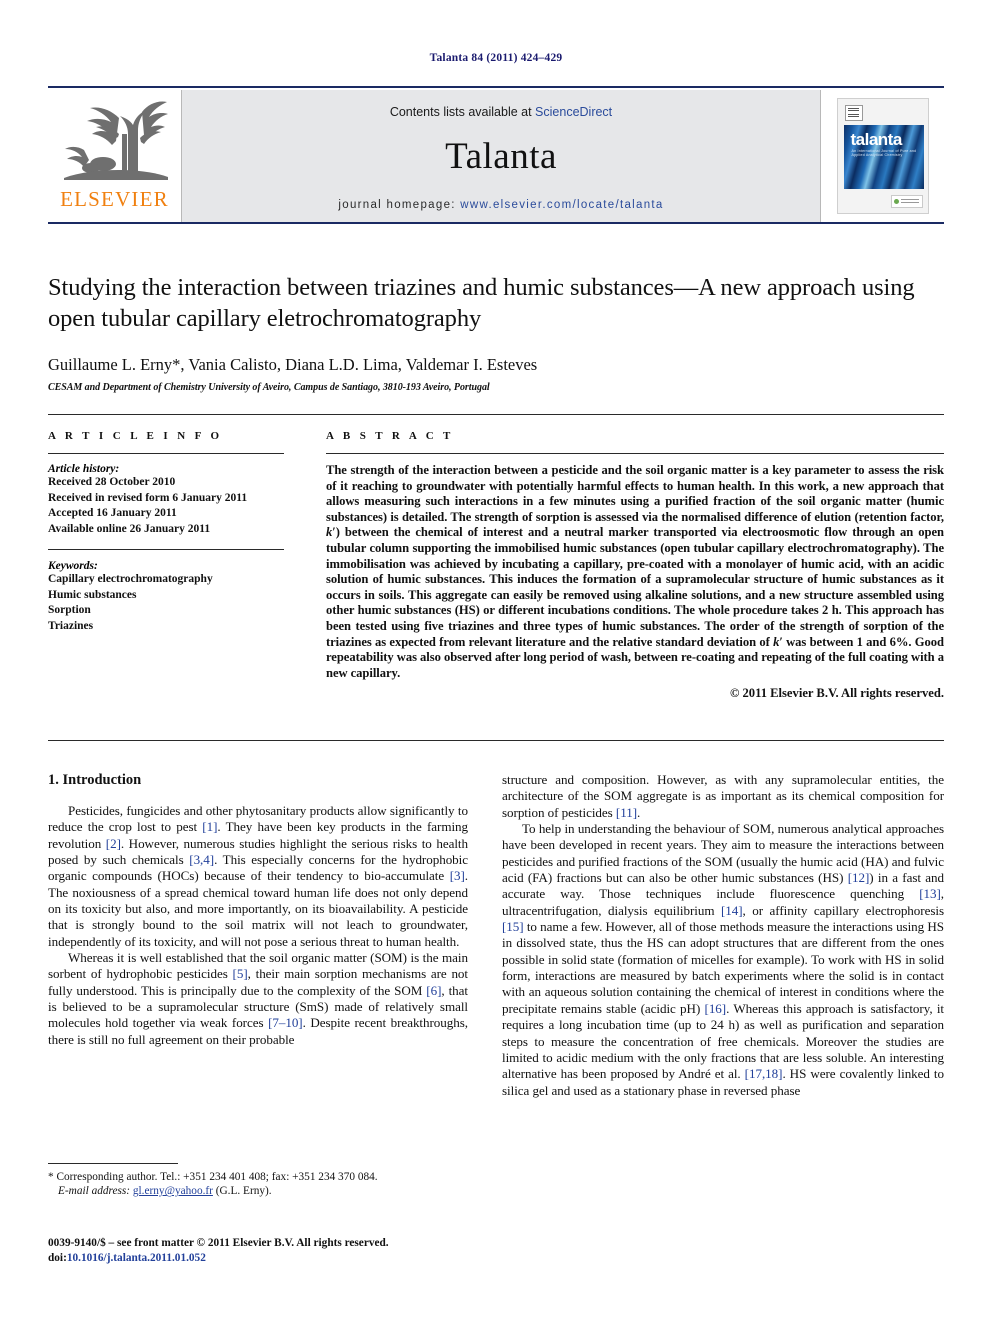  What do you see at coordinates (716, 1008) in the screenshot?
I see `citation-ref: [16]` at bounding box center [716, 1008].